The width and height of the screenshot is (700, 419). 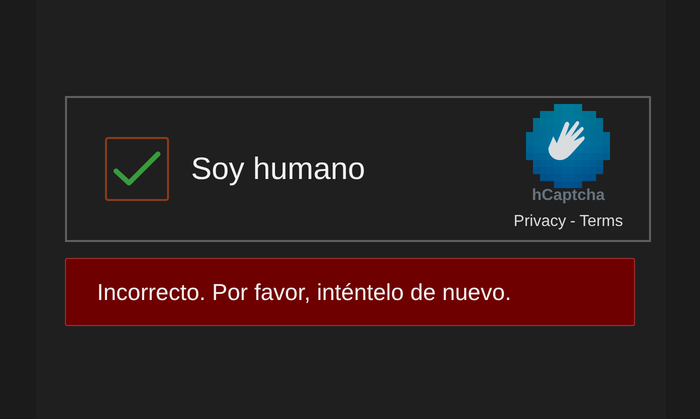 What do you see at coordinates (568, 196) in the screenshot?
I see `brand-name: hCaptcha` at bounding box center [568, 196].